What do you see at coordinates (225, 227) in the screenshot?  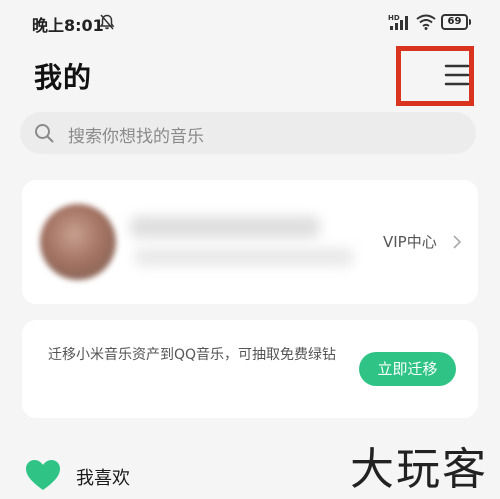 I see `username-blurred` at bounding box center [225, 227].